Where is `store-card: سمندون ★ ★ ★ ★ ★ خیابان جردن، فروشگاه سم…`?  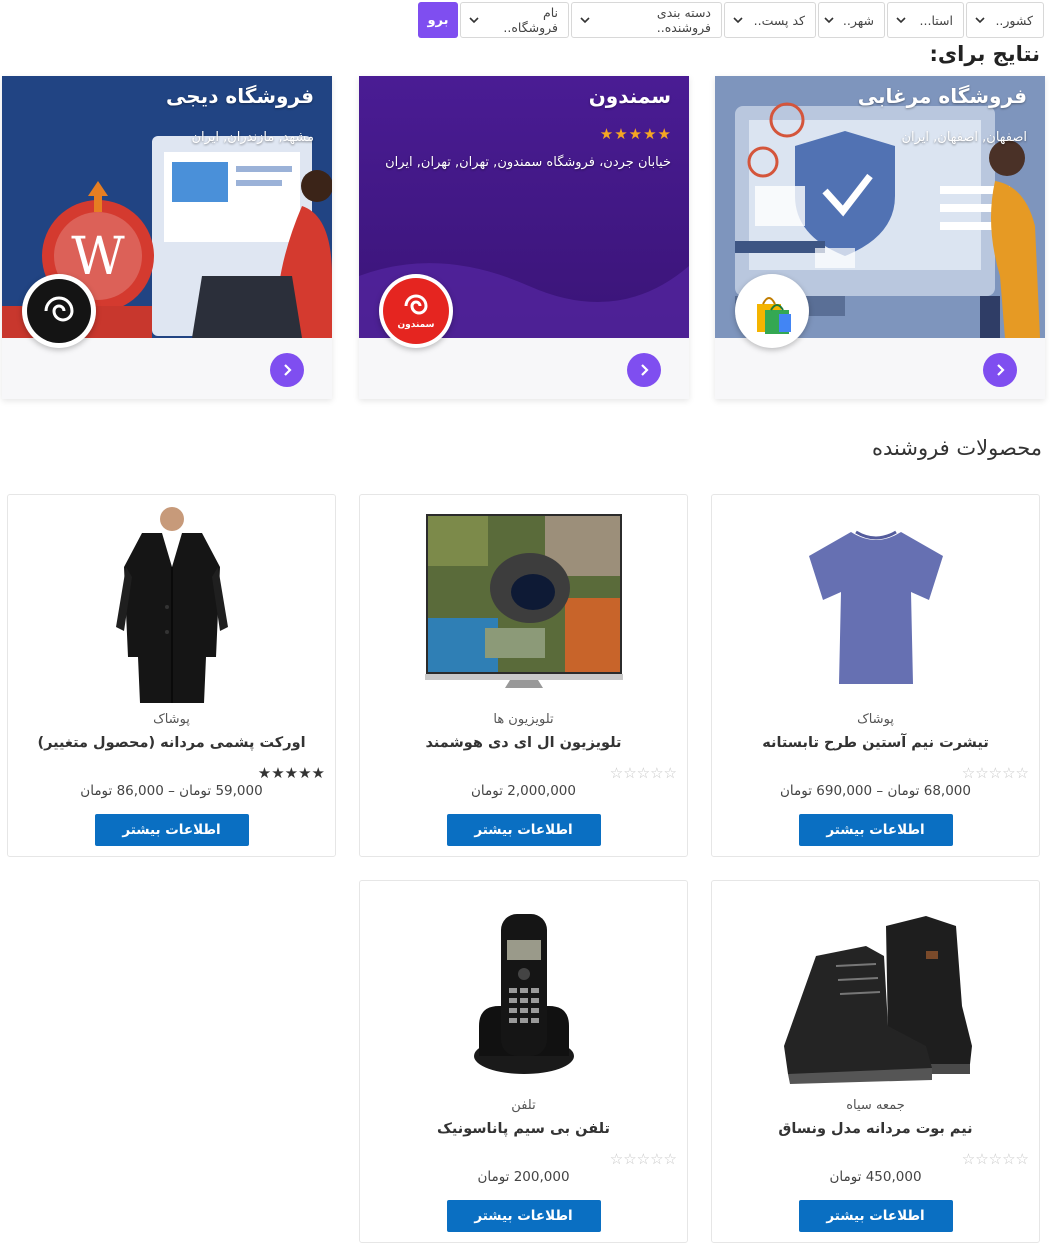 store-card: سمندون ★ ★ ★ ★ ★ خیابان جردن، فروشگاه سم… is located at coordinates (524, 237).